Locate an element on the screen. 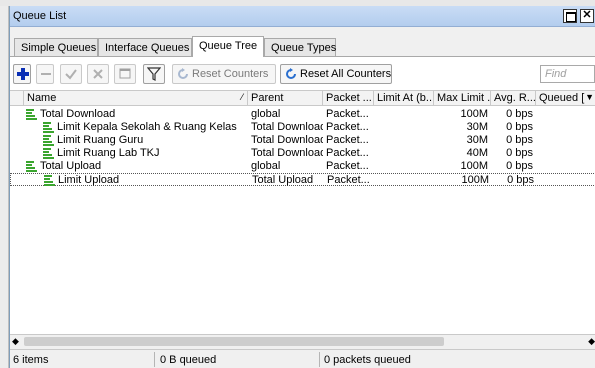 The image size is (595, 368). scroll-right-icon: ◆ is located at coordinates (591, 341).